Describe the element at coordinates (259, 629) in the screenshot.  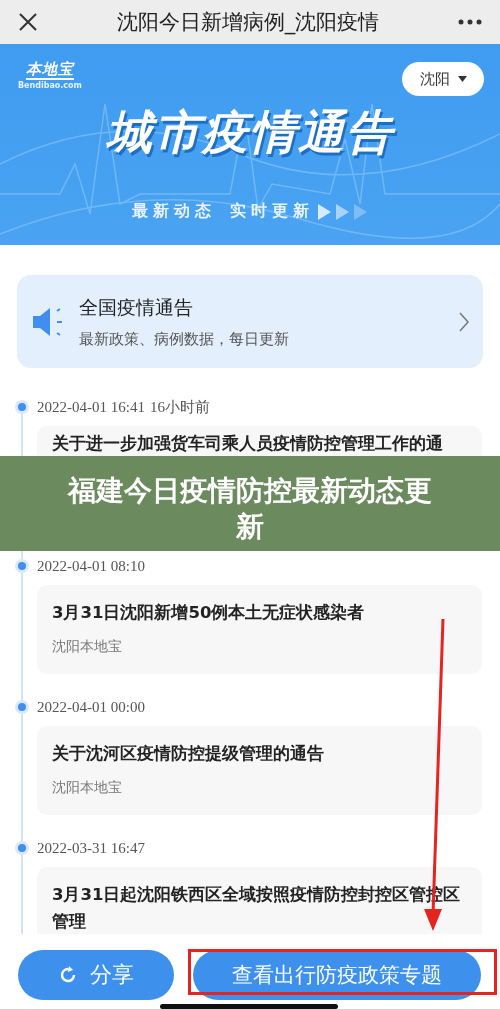
I see `news-card: 3月31日沈阳新增50例本土无症状感染者 沈阳本地宝` at that location.